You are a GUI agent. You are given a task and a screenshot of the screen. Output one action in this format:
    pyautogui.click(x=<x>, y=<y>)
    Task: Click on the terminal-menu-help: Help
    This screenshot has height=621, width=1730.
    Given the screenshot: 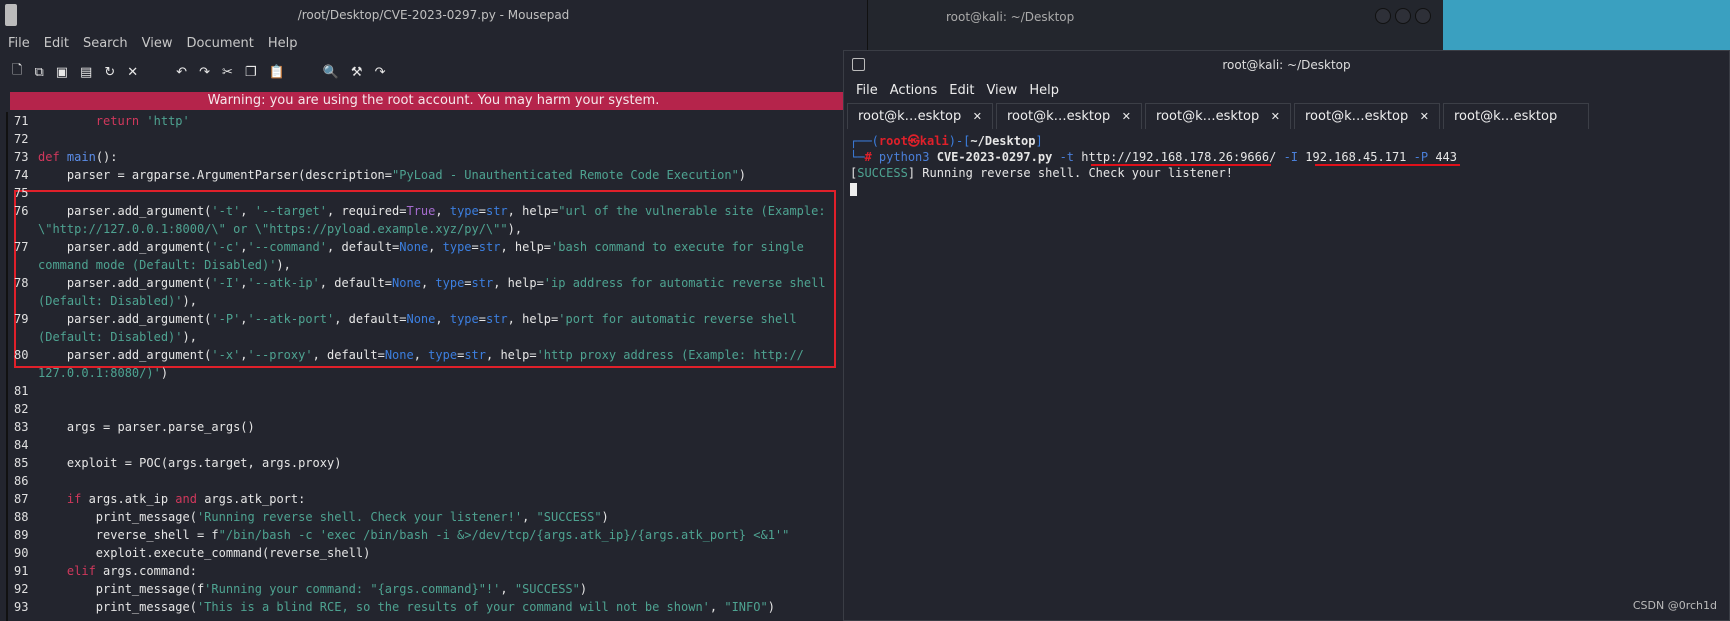 What is the action you would take?
    pyautogui.click(x=1044, y=90)
    